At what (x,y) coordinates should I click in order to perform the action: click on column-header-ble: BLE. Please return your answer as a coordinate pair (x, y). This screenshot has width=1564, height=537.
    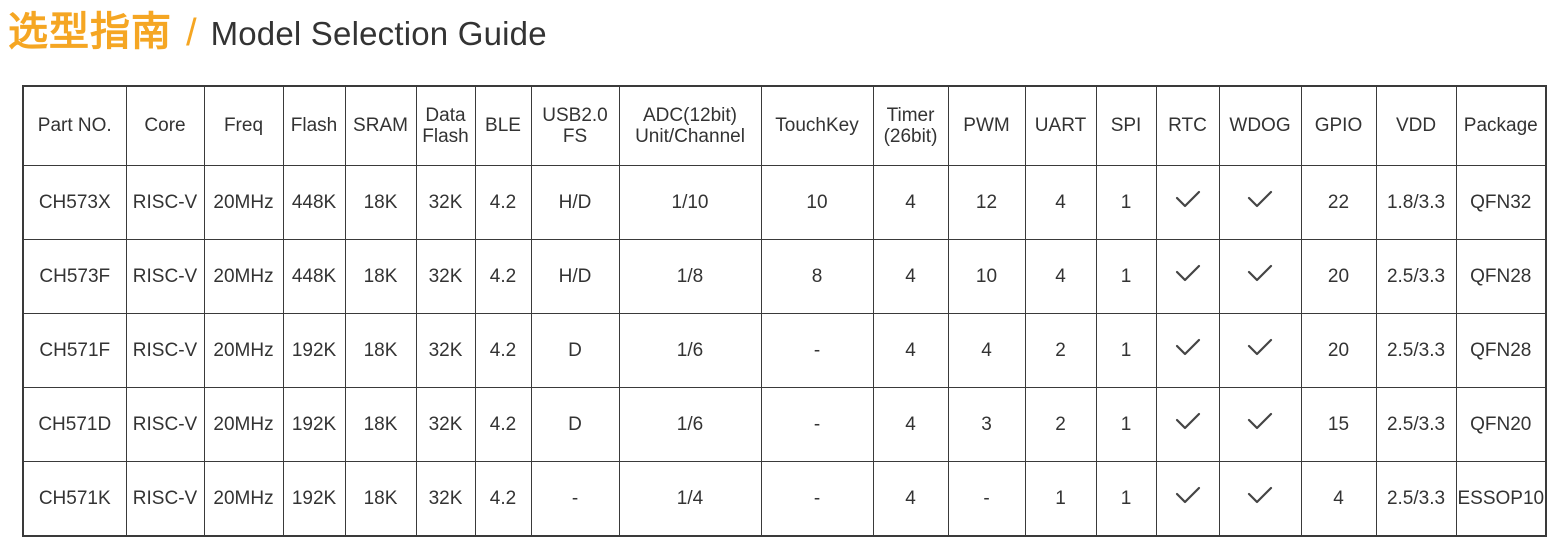
    Looking at the image, I should click on (503, 125).